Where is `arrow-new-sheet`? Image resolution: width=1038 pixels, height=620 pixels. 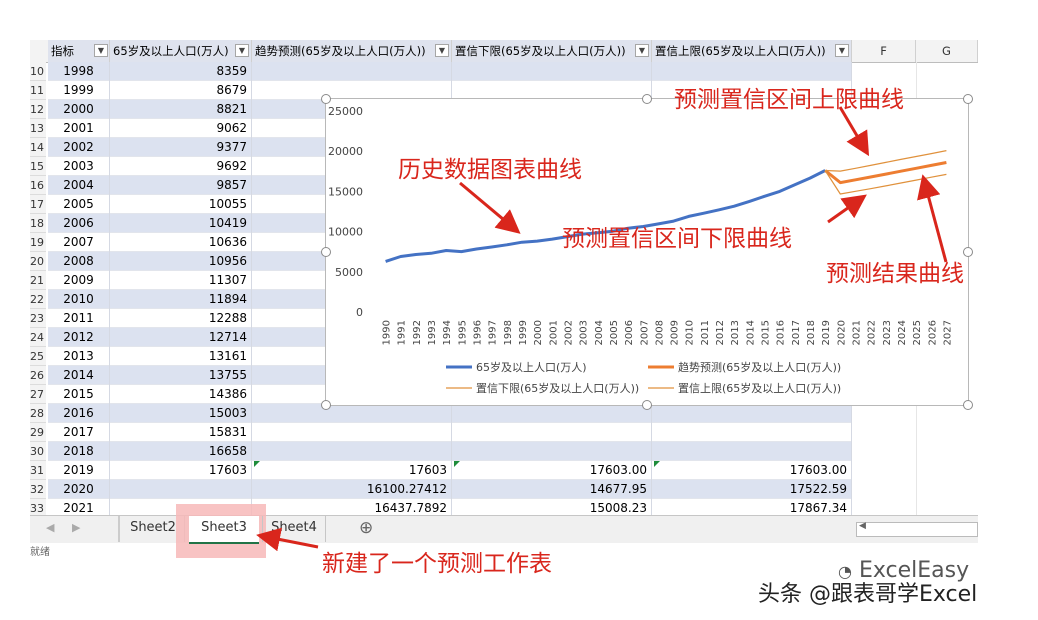 arrow-new-sheet is located at coordinates (287, 539).